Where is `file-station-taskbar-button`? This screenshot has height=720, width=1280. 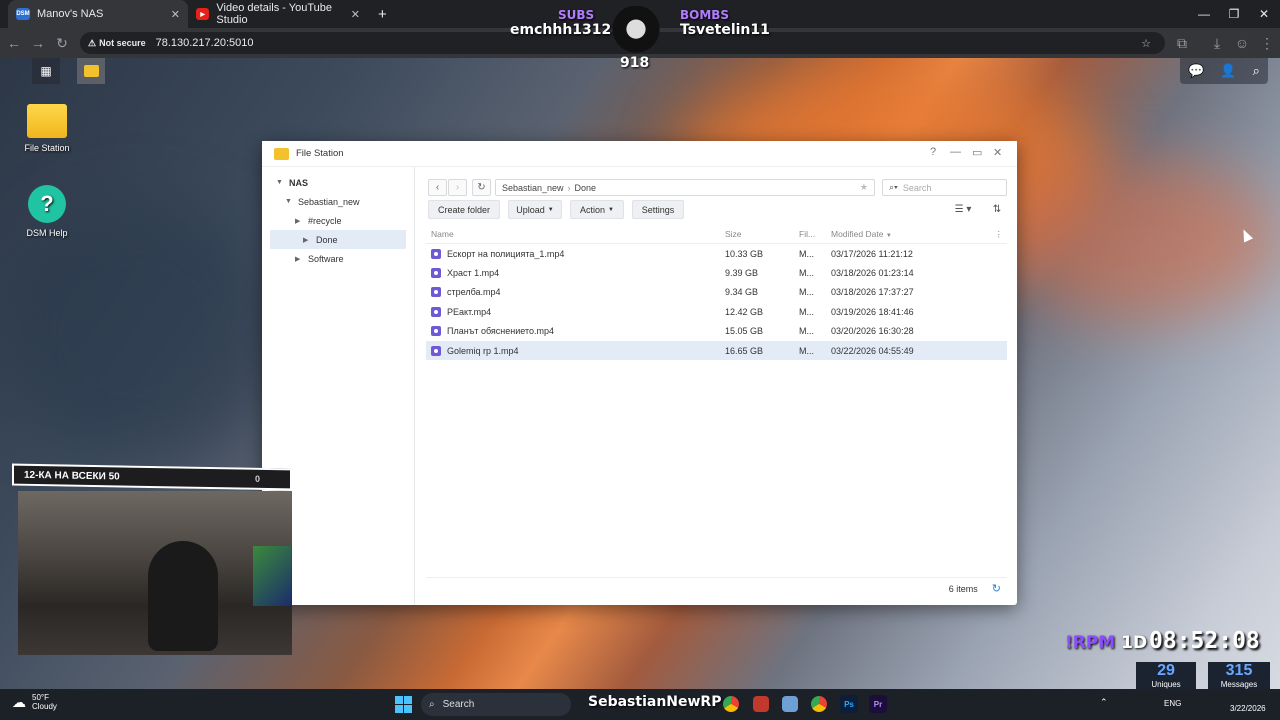 file-station-taskbar-button is located at coordinates (91, 71).